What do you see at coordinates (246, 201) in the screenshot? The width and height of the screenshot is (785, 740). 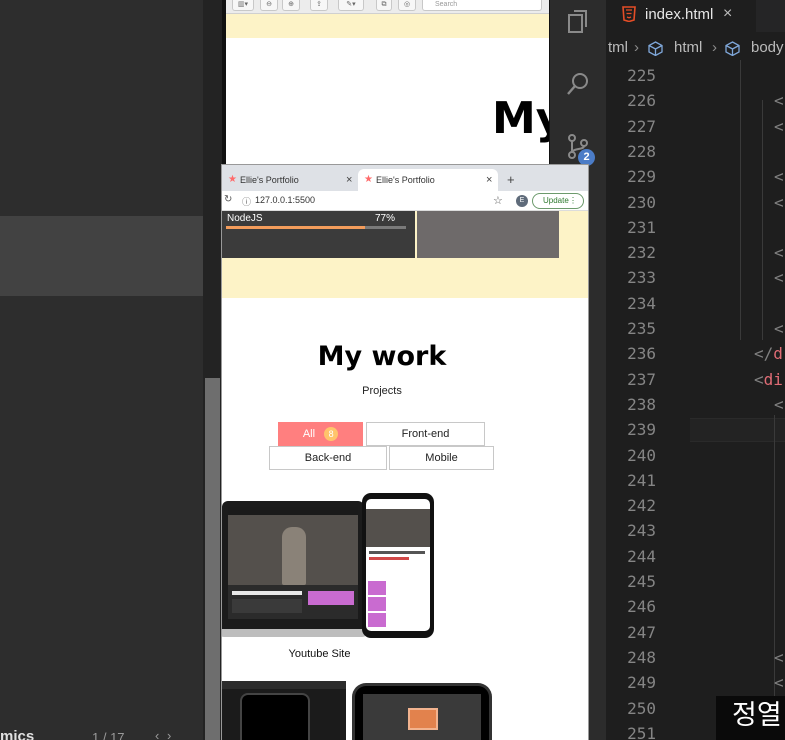 I see `info-icon: ⓘ` at bounding box center [246, 201].